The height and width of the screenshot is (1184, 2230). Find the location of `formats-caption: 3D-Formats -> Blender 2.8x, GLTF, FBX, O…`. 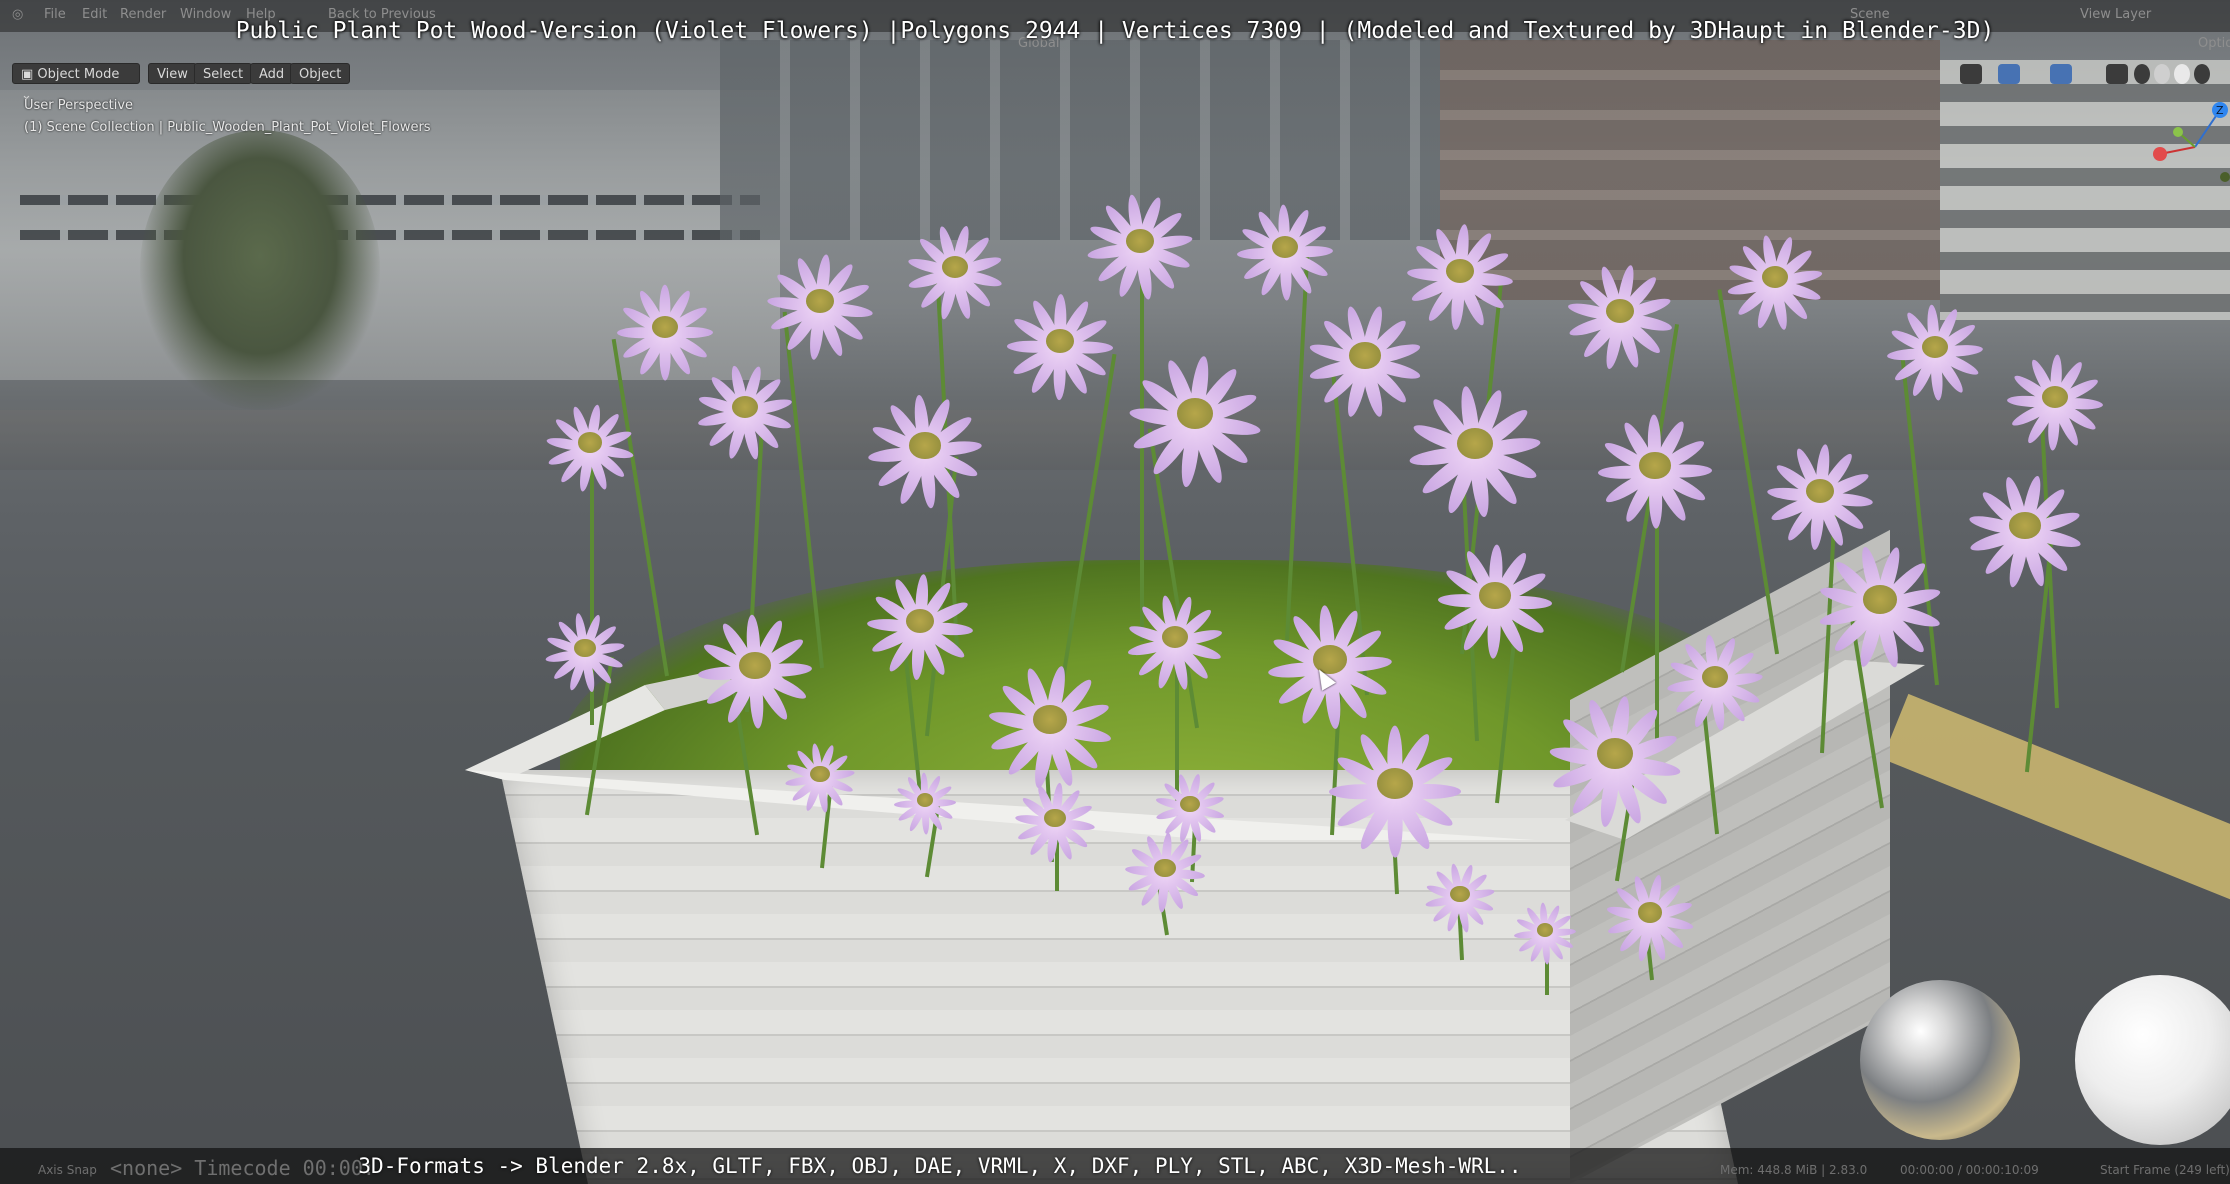

formats-caption: 3D-Formats -> Blender 2.8x, GLTF, FBX, O… is located at coordinates (940, 1166).